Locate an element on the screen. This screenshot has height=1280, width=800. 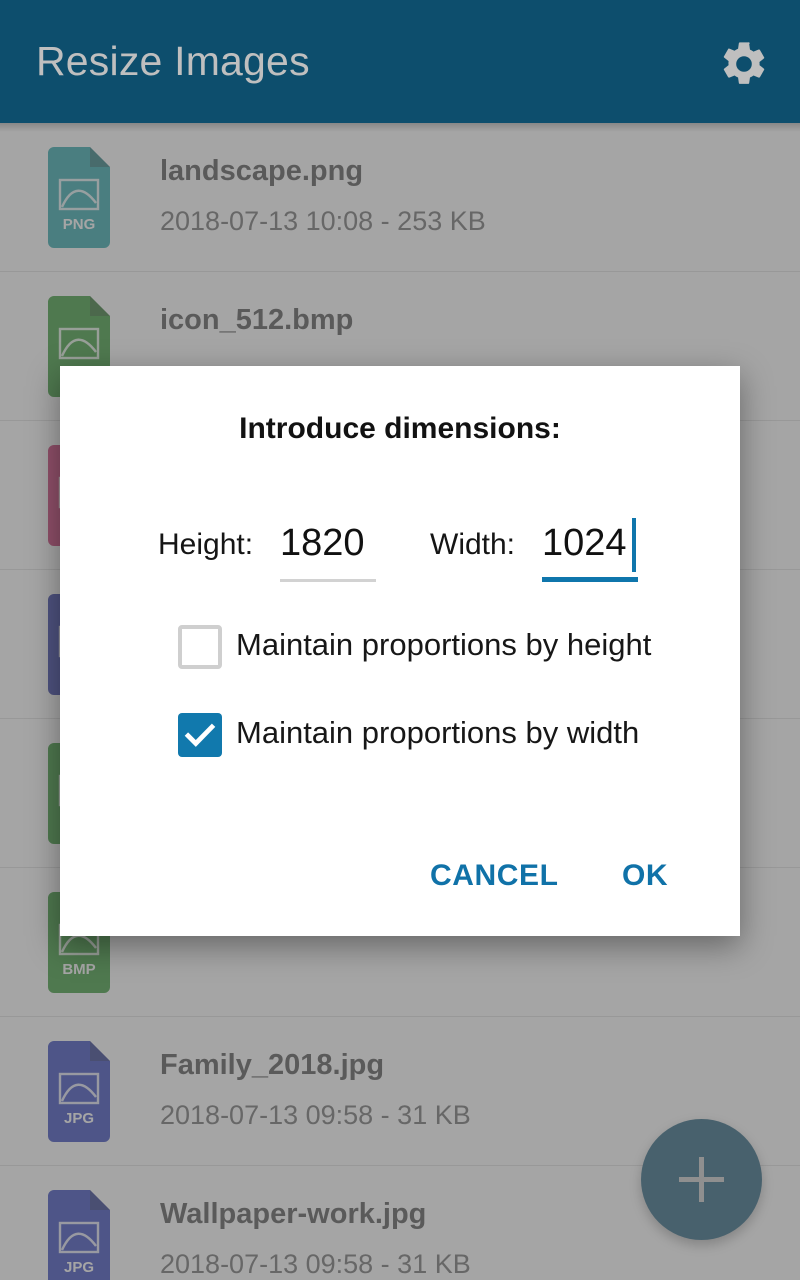
checkbox-unchecked-icon is located at coordinates (200, 647).